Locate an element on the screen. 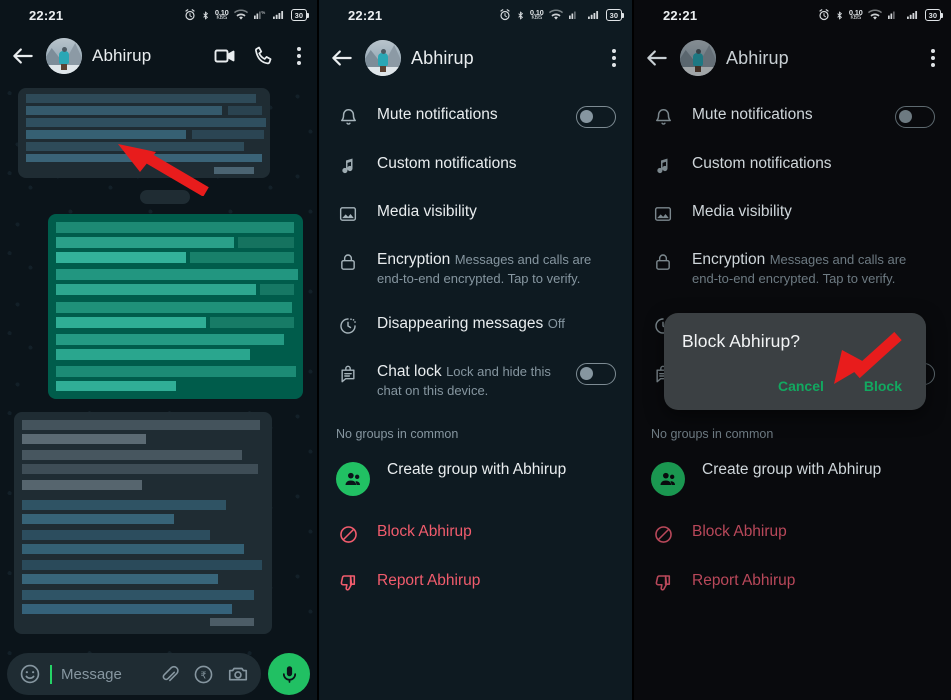 This screenshot has height=700, width=951. block-button: Block is located at coordinates (883, 386).